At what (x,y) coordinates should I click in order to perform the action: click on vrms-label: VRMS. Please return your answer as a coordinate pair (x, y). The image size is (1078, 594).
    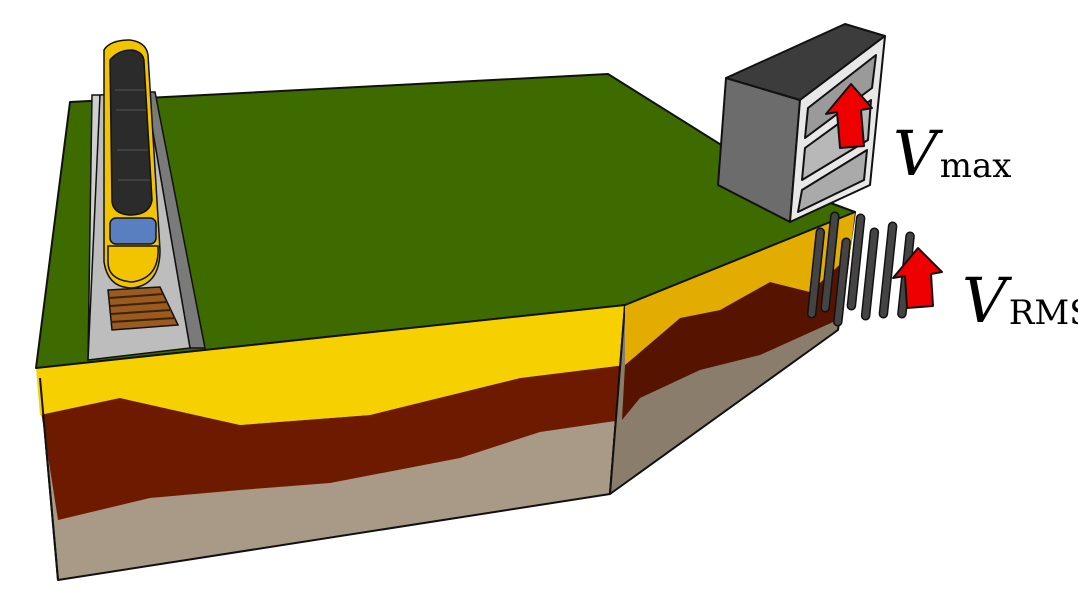
    Looking at the image, I should click on (1020, 300).